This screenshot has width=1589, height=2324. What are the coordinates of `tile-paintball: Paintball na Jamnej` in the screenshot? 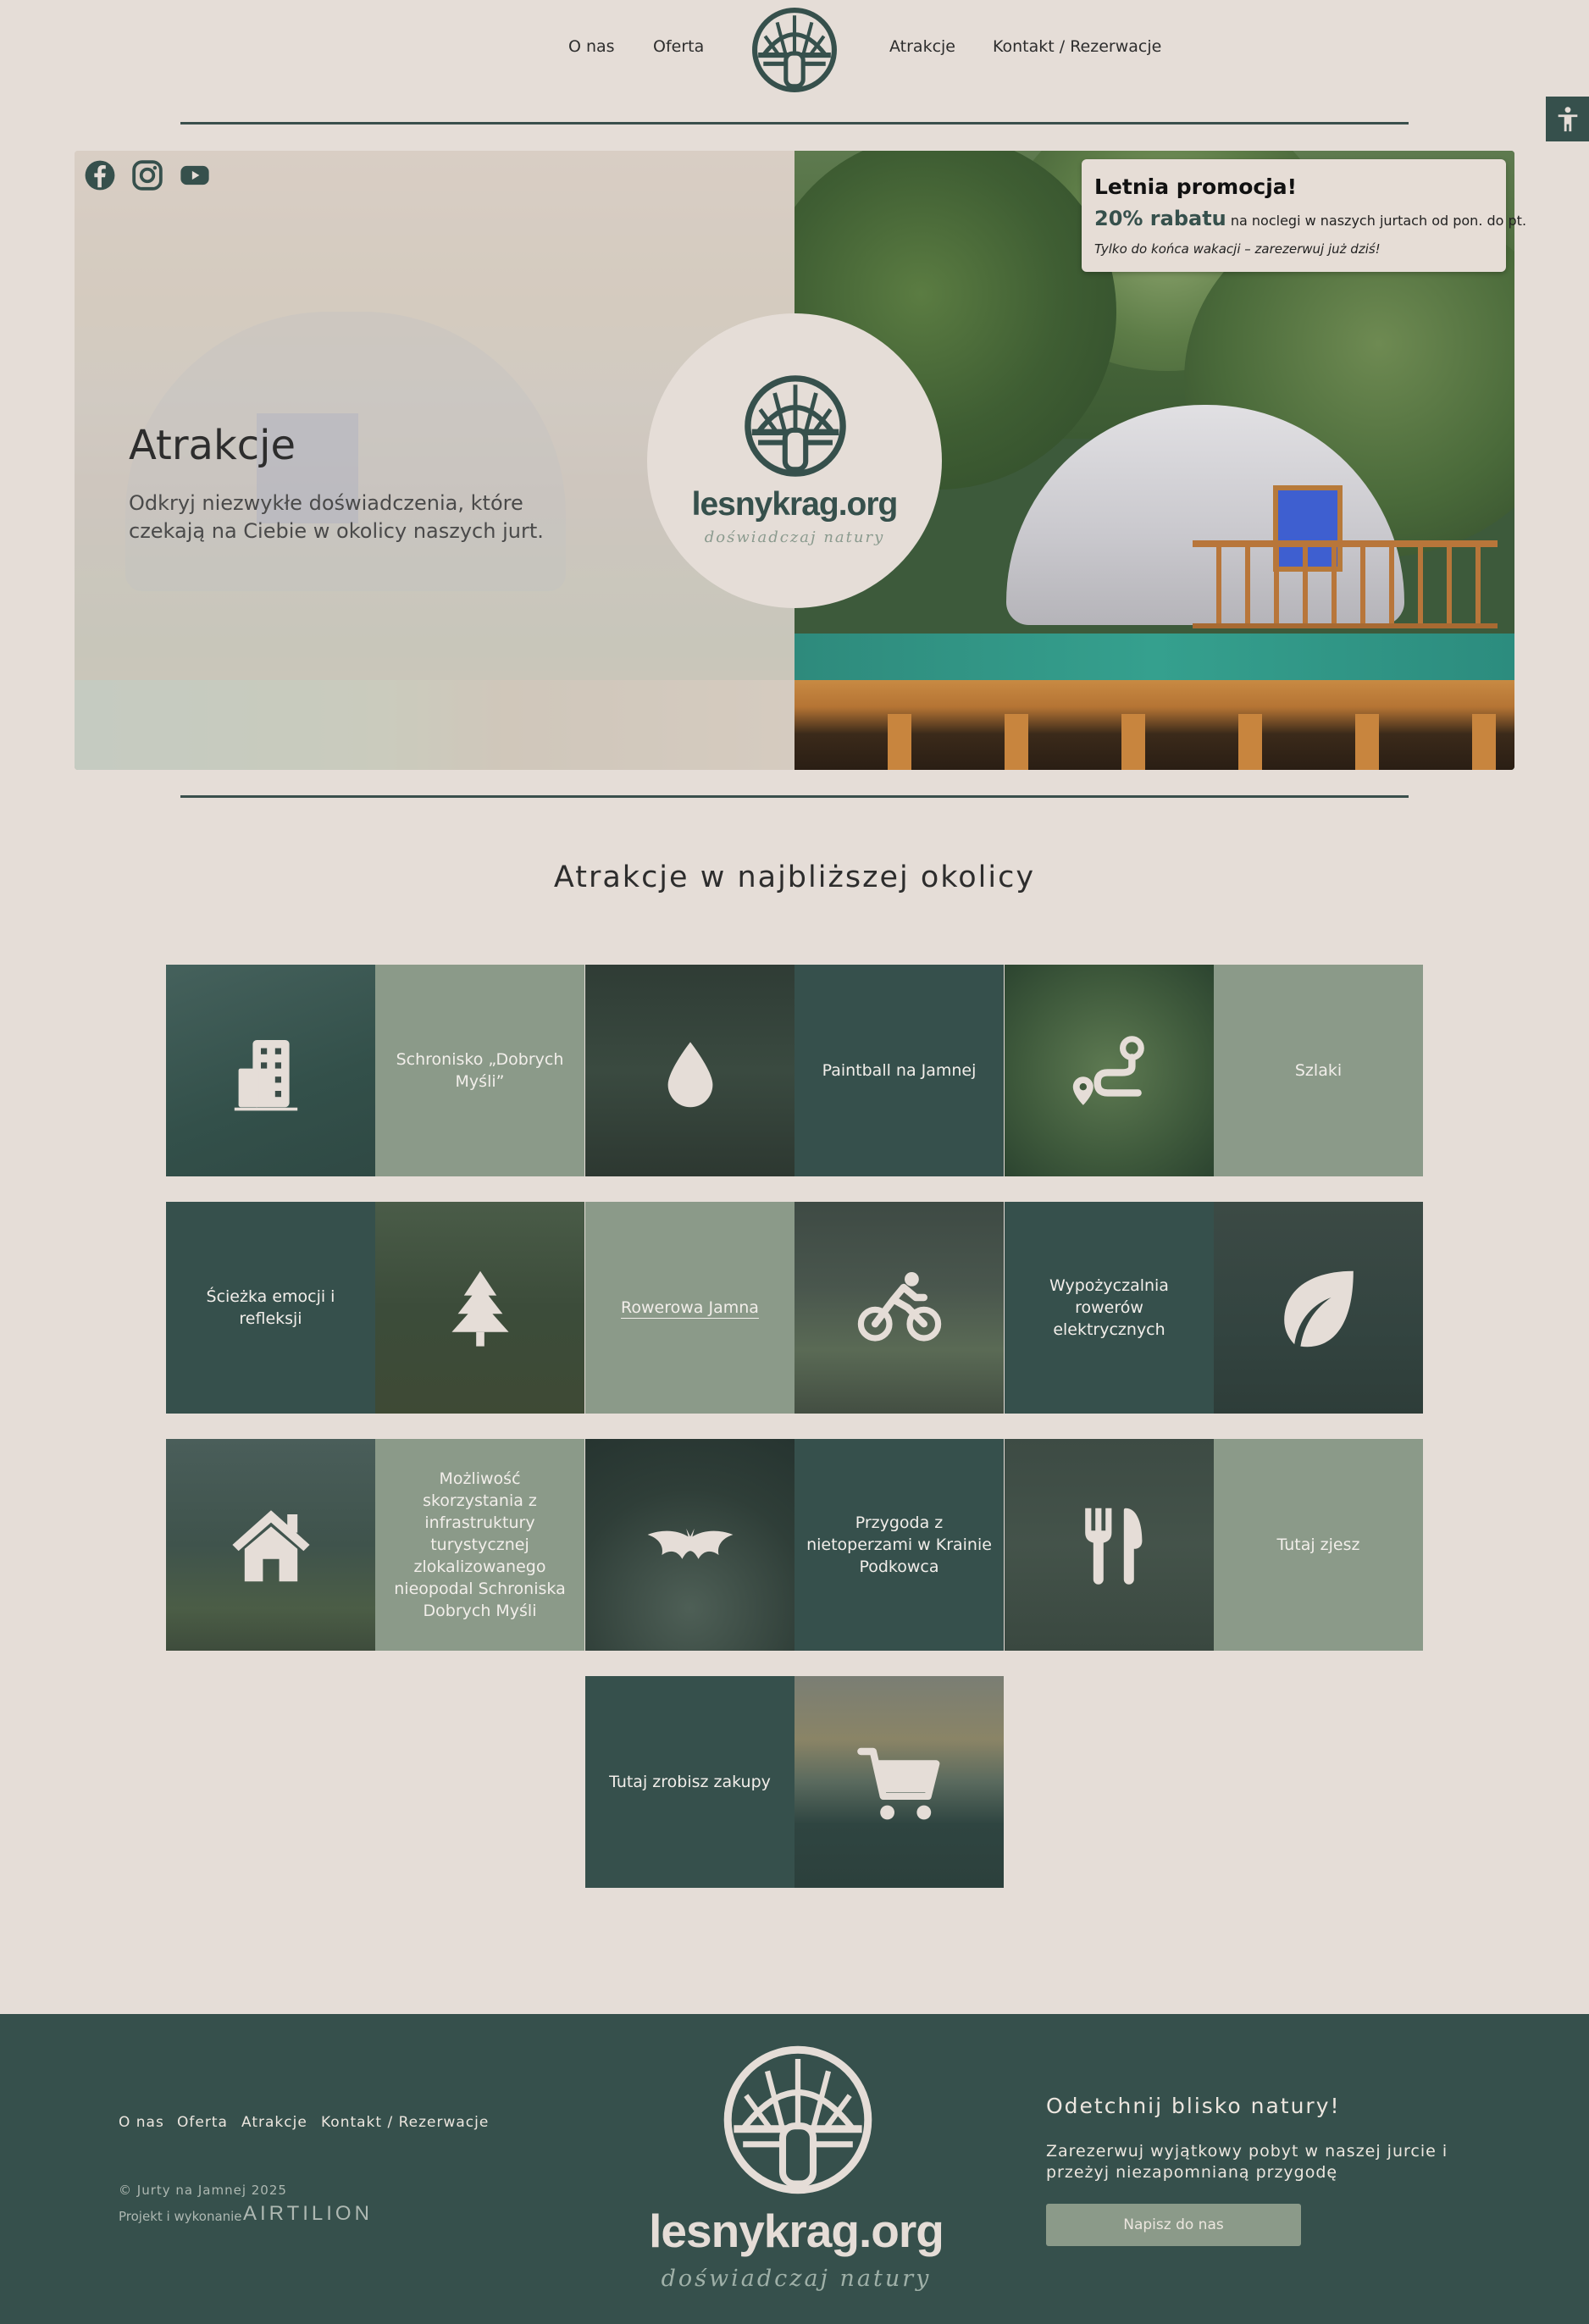 It's located at (899, 1070).